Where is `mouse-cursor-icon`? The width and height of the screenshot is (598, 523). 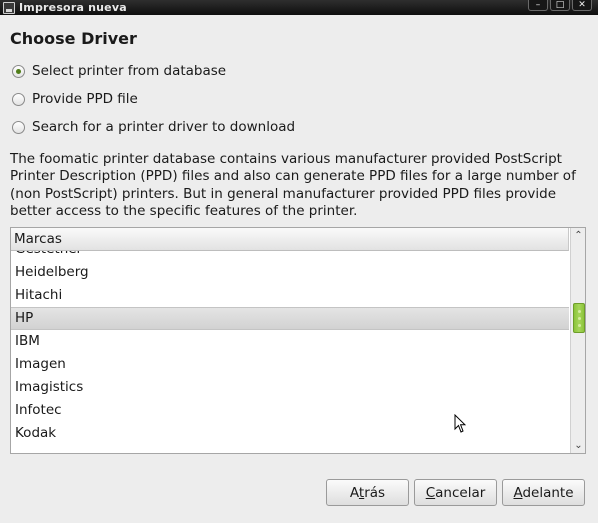
mouse-cursor-icon is located at coordinates (460, 423).